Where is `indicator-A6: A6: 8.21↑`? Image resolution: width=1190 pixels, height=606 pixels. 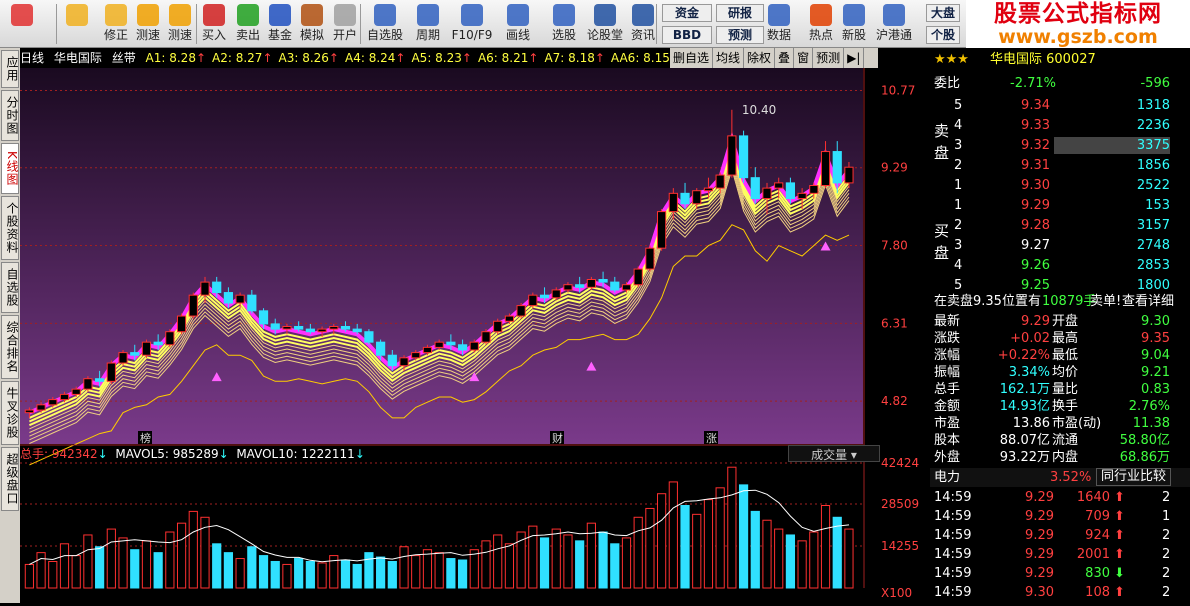 indicator-A6: A6: 8.21↑ is located at coordinates (508, 58).